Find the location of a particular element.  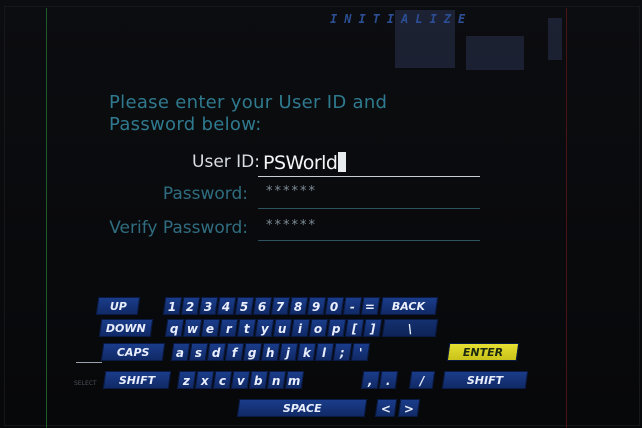

key-period: . is located at coordinates (388, 380).